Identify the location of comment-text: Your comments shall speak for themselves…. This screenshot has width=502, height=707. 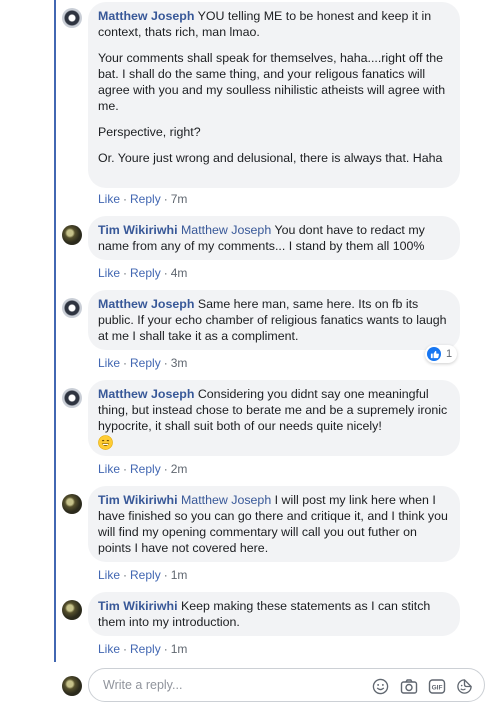
(272, 82).